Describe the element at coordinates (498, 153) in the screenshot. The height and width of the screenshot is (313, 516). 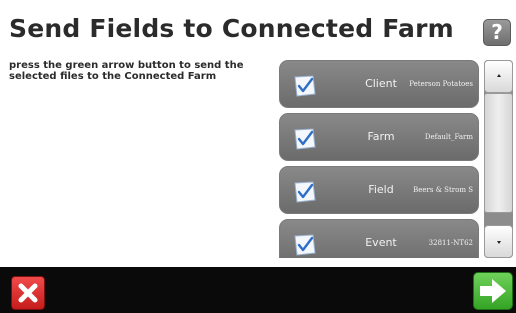
I see `scrollbar-thumb` at that location.